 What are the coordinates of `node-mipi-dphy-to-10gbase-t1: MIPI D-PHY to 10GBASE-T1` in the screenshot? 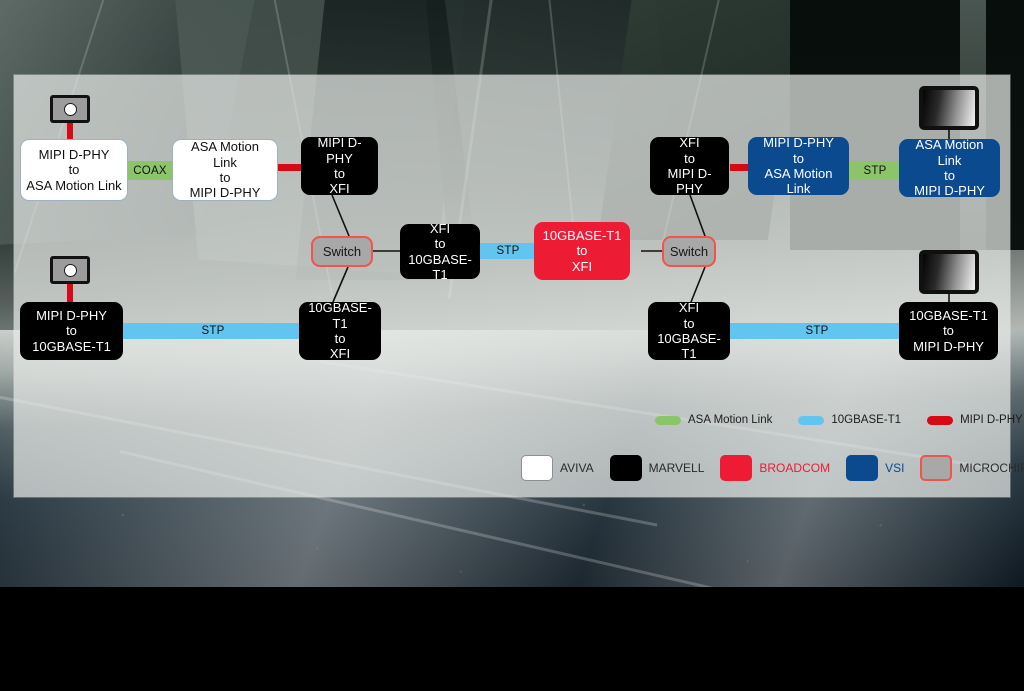 It's located at (71, 331).